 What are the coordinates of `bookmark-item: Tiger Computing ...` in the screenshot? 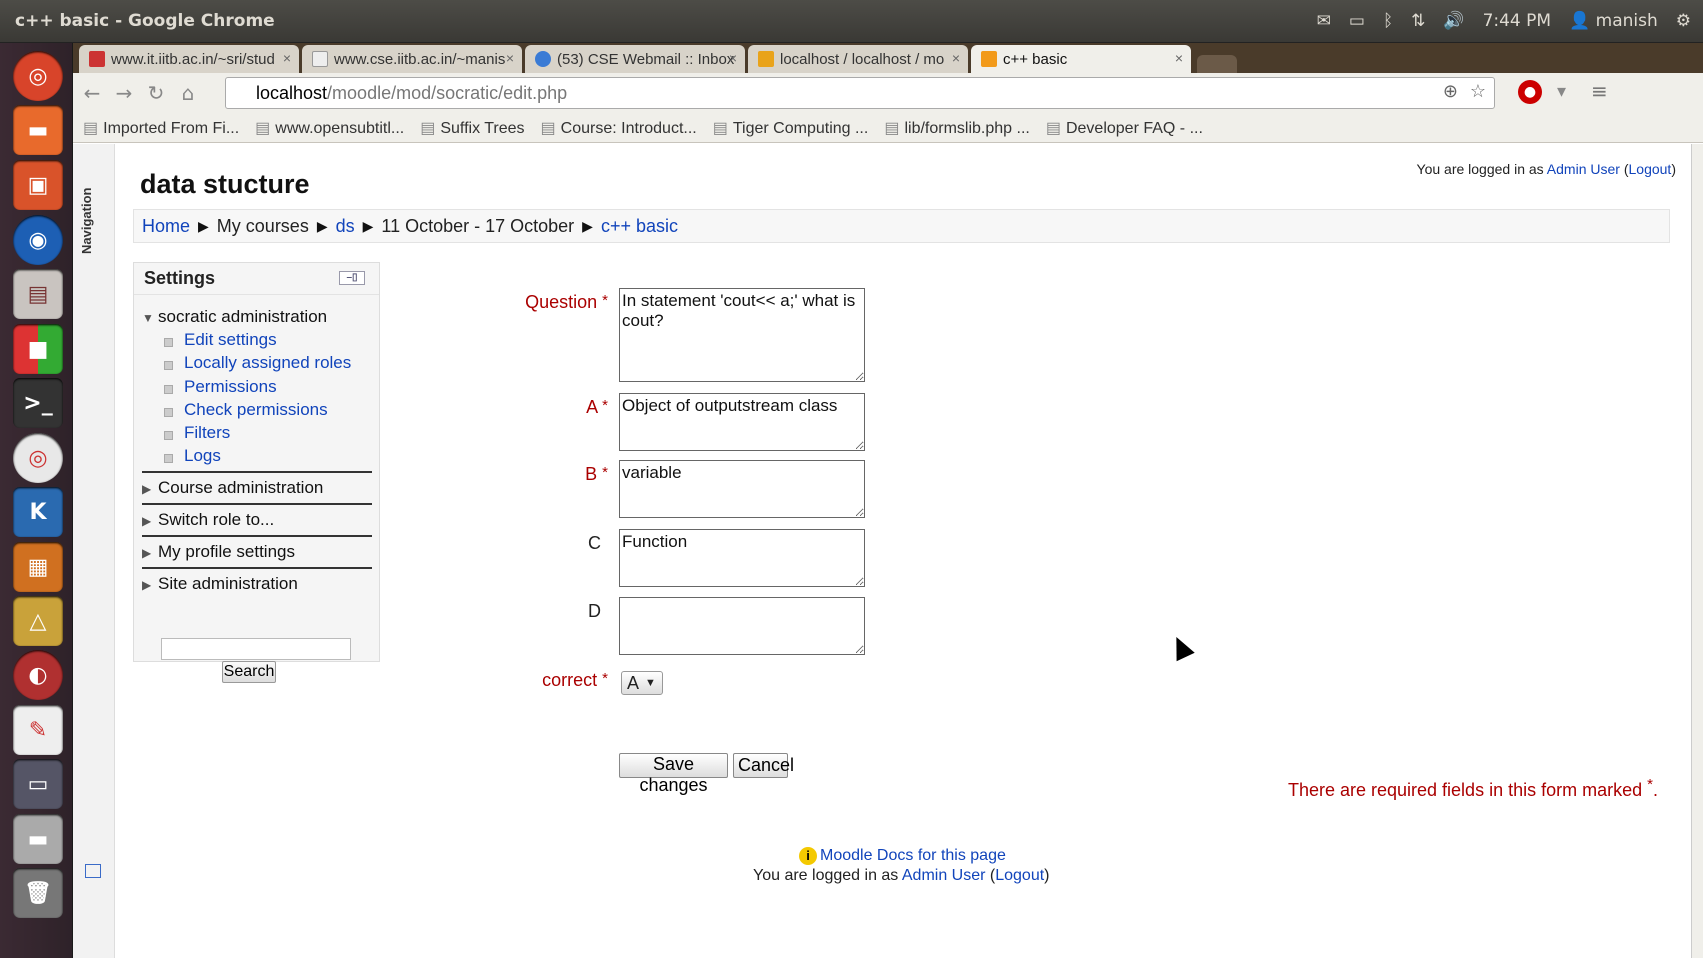 It's located at (790, 128).